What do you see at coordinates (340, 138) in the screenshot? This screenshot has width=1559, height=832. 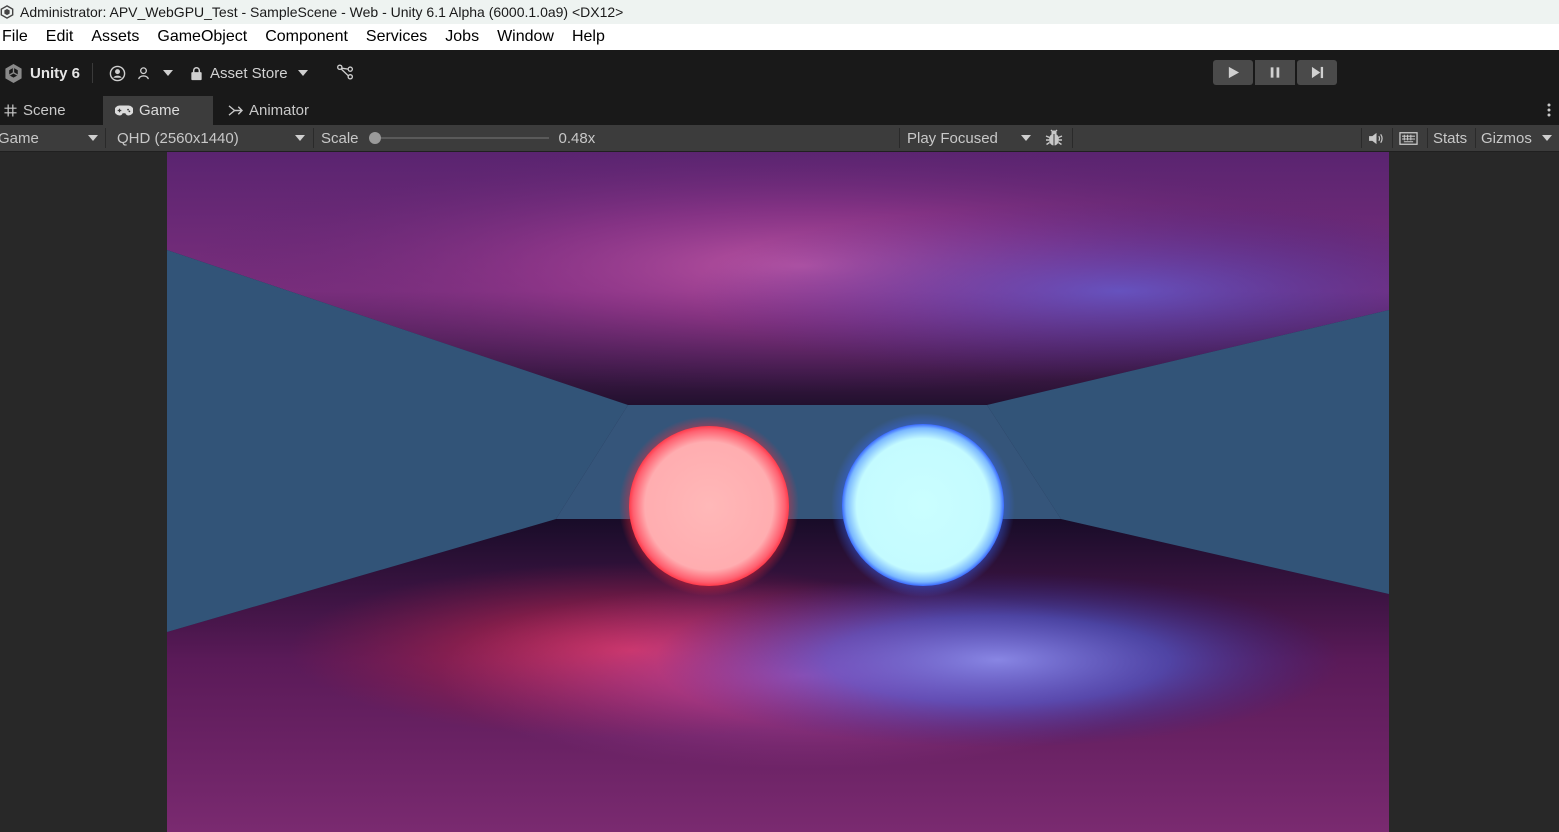 I see `scale-label: Scale` at bounding box center [340, 138].